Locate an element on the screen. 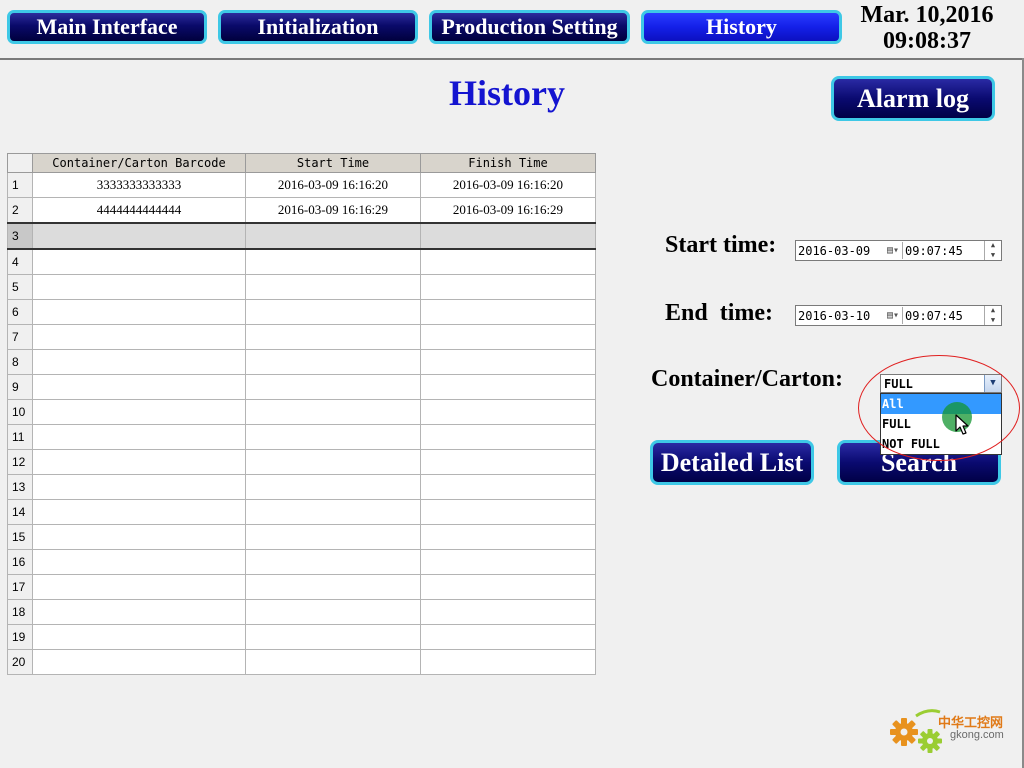 This screenshot has width=1024, height=768. table-row: 12 is located at coordinates (301, 462).